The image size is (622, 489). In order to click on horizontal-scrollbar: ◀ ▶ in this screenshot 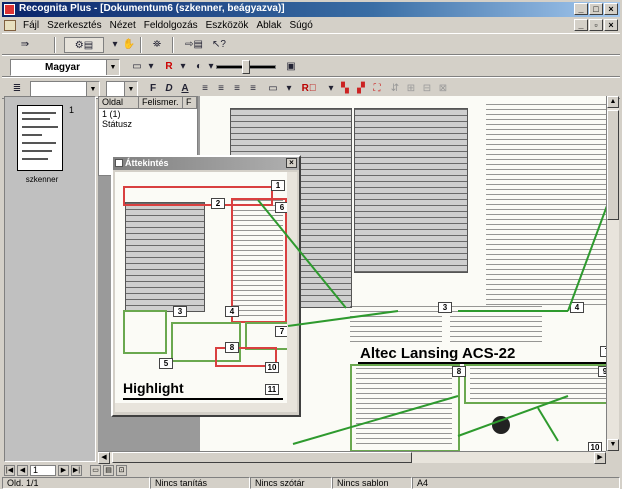, I will do `click(352, 457)`.